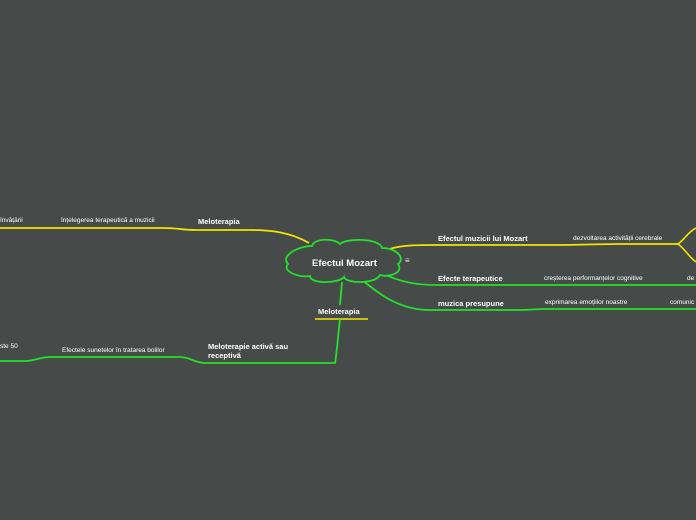 This screenshot has height=520, width=696. What do you see at coordinates (407, 261) in the screenshot?
I see `menu-icon: ≡` at bounding box center [407, 261].